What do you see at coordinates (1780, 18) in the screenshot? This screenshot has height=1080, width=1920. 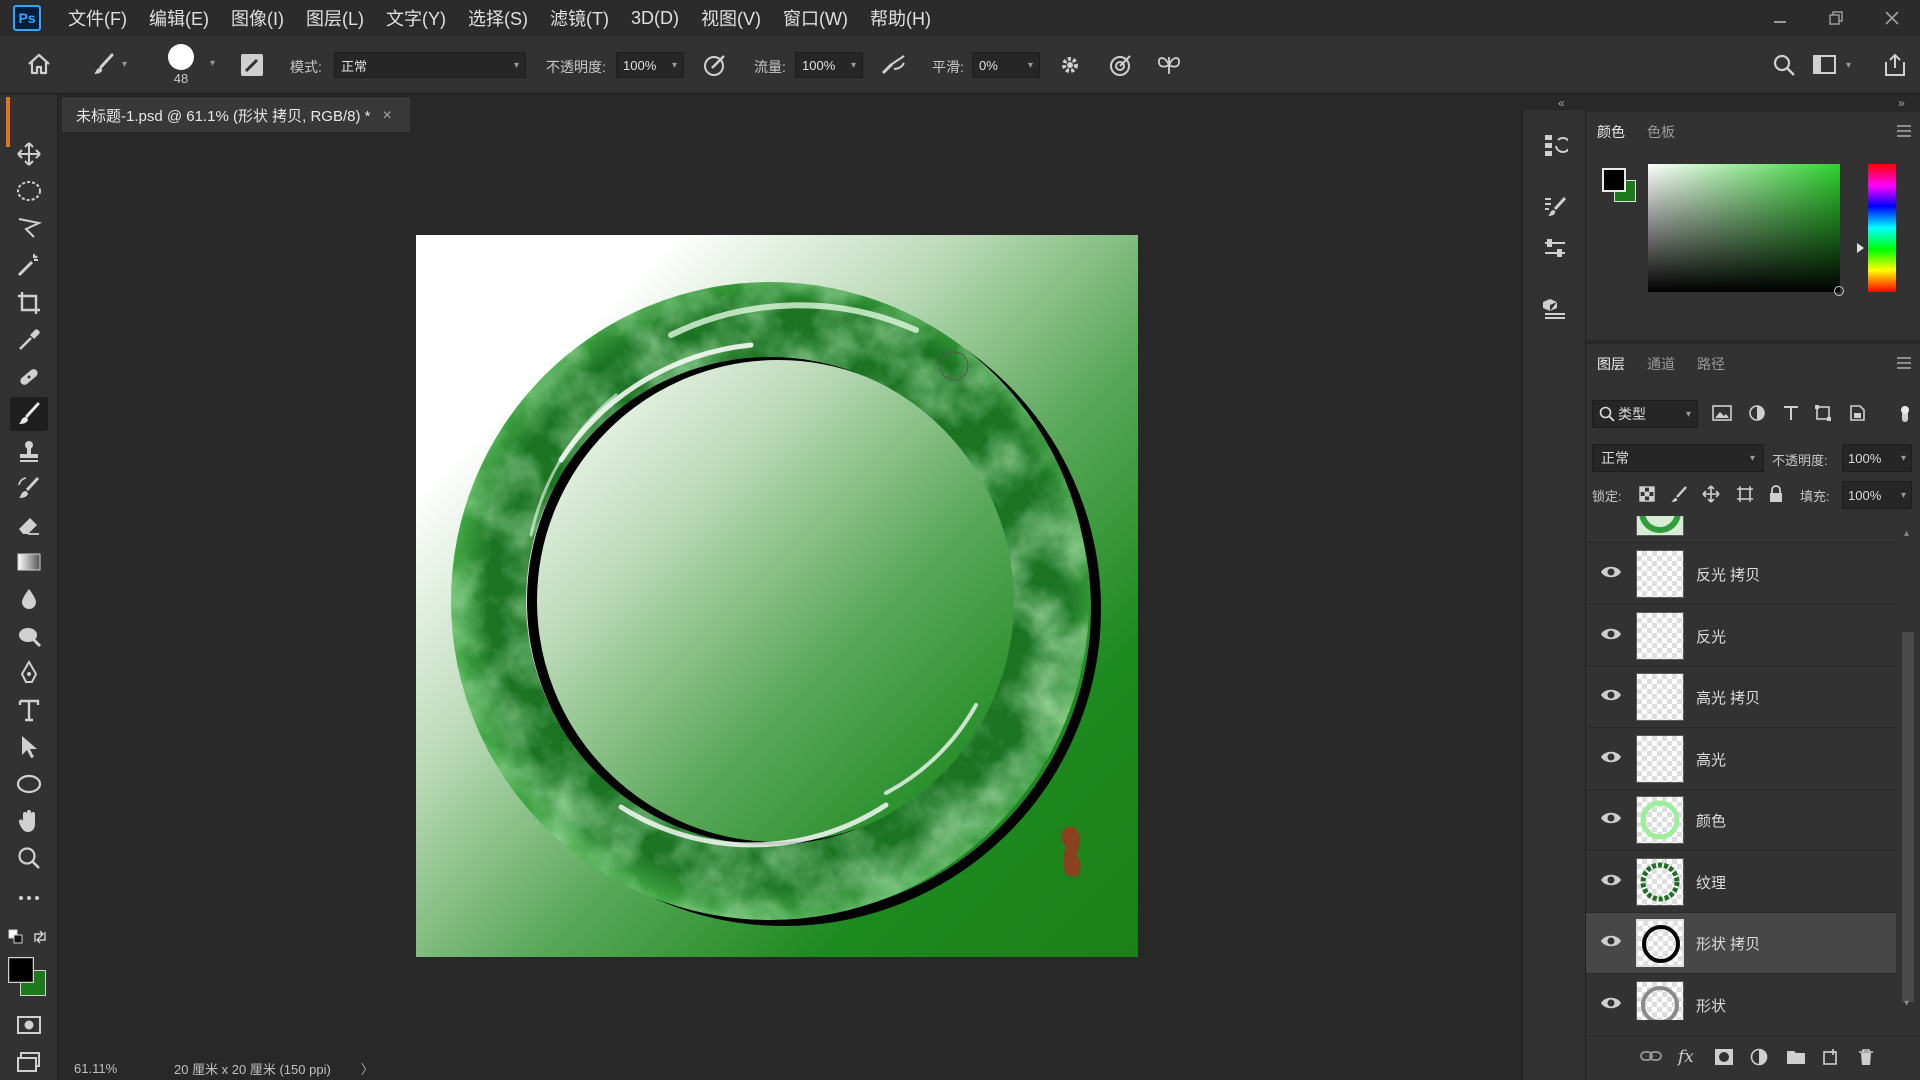 I see `minimize-button` at bounding box center [1780, 18].